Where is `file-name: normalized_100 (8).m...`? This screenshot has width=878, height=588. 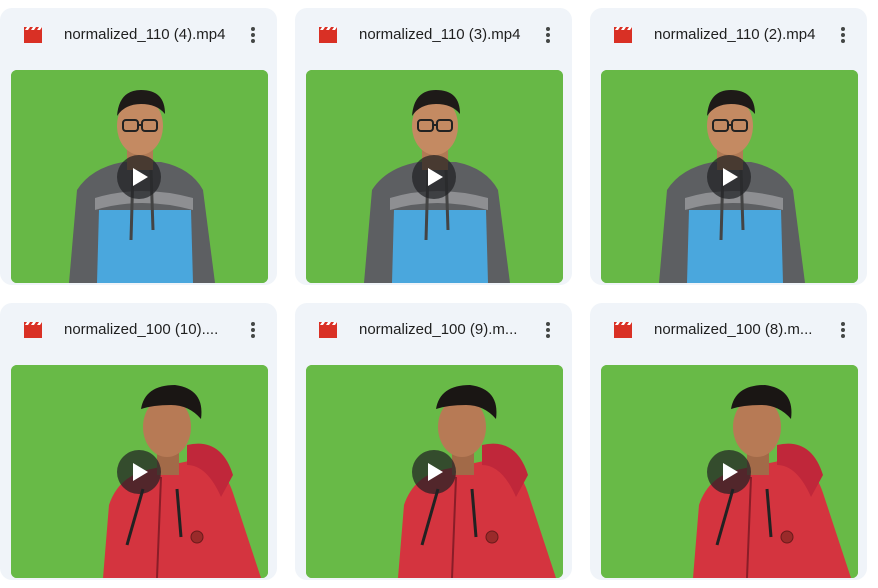
file-name: normalized_100 (8).m... is located at coordinates (733, 329).